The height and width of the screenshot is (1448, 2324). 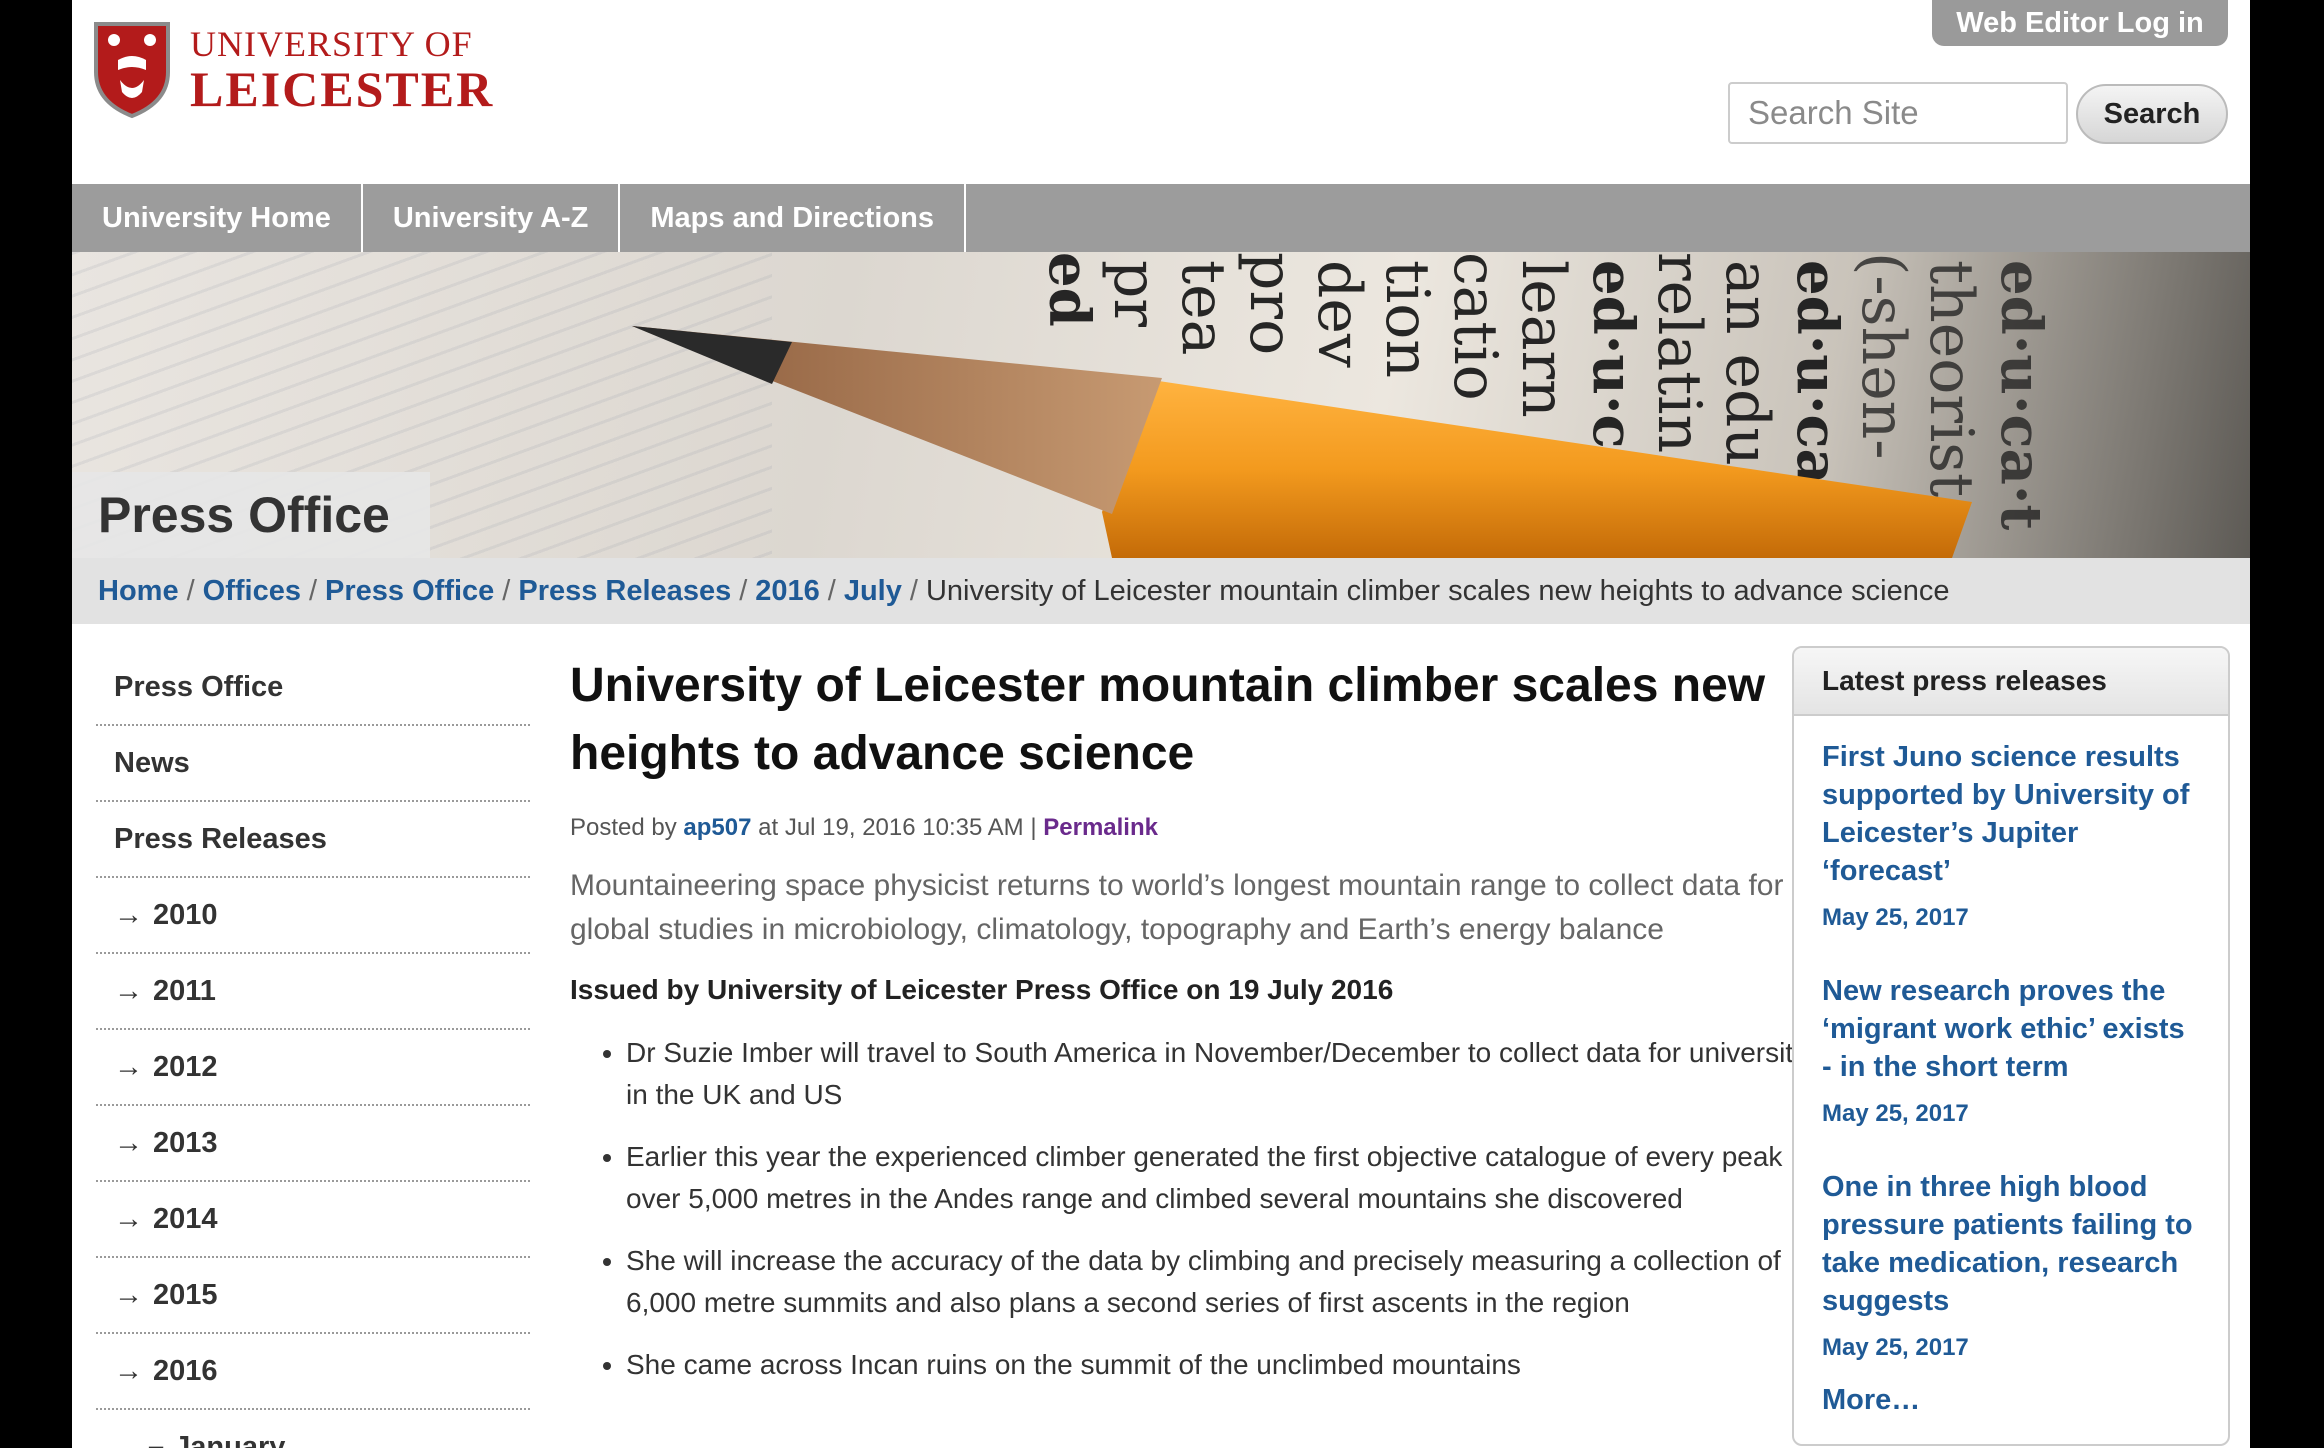 What do you see at coordinates (342, 89) in the screenshot?
I see `logo-line-2: LEICESTER` at bounding box center [342, 89].